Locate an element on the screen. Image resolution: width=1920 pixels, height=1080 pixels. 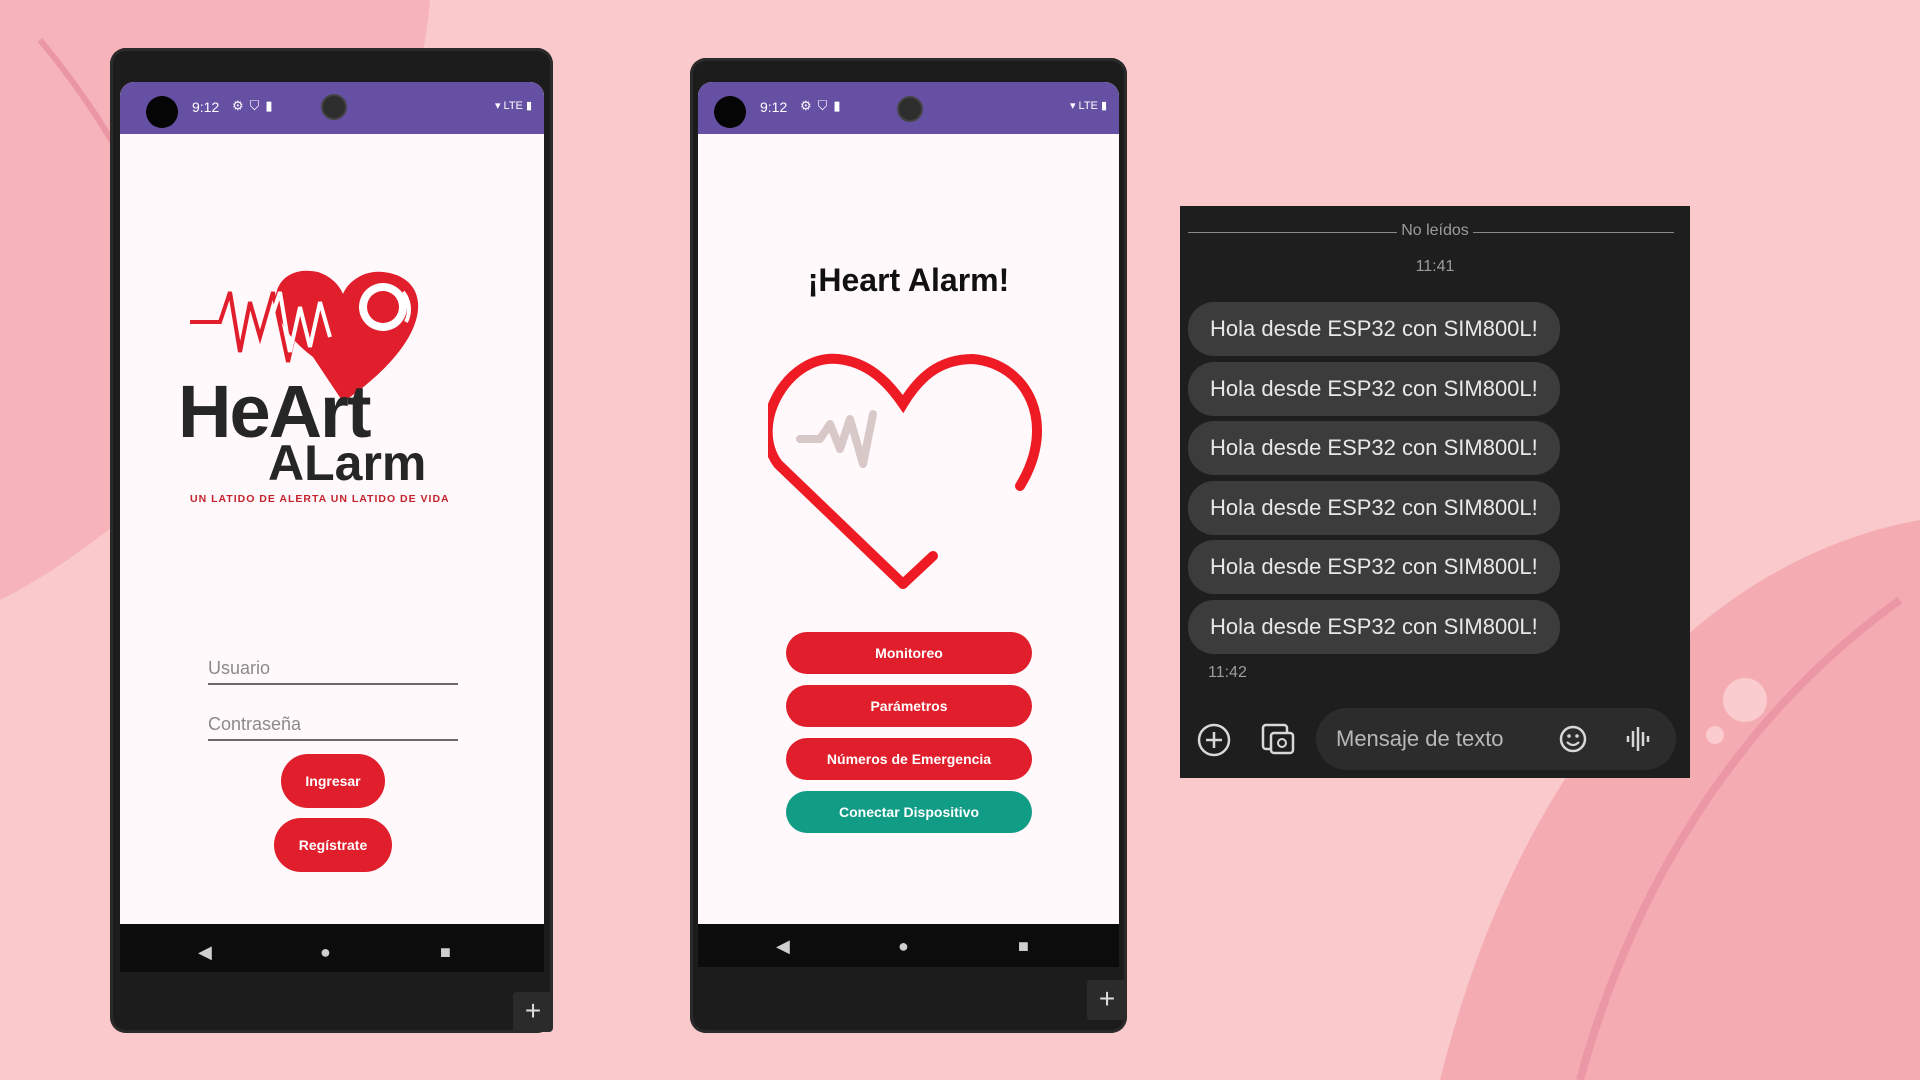
heart-outline-icon is located at coordinates (905, 471).